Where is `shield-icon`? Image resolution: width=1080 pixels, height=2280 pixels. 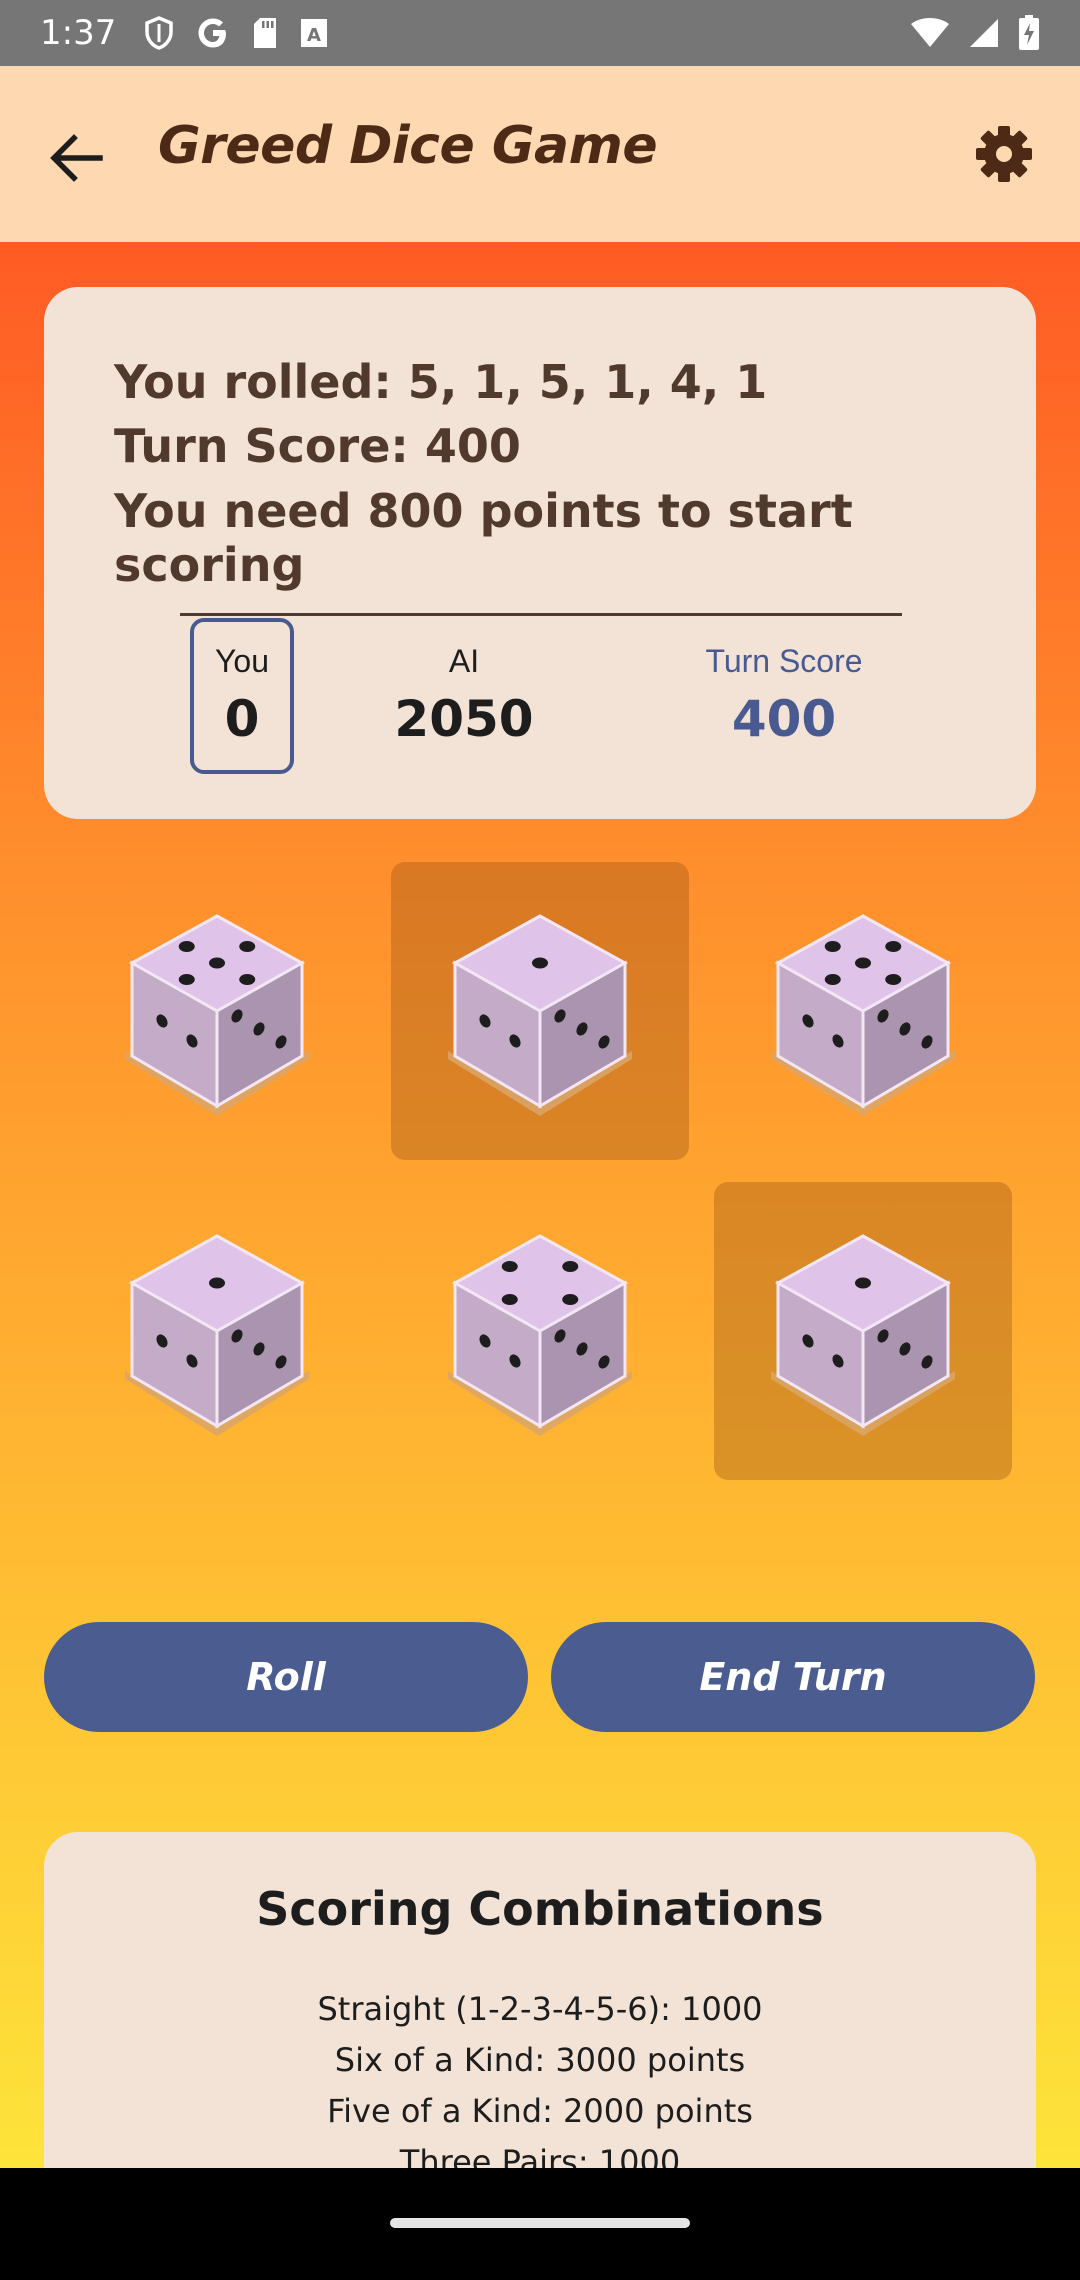
shield-icon is located at coordinates (159, 33).